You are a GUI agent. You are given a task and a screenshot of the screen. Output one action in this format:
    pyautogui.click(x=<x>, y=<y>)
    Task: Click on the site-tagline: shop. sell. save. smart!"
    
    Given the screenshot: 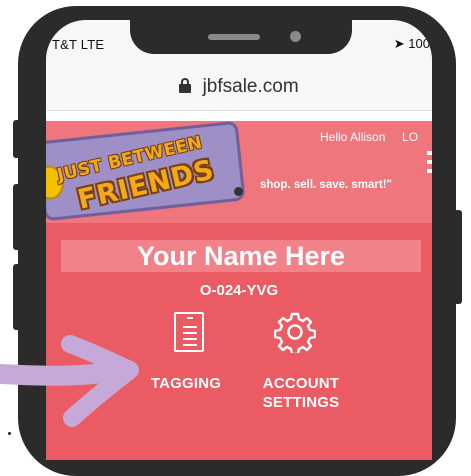 What is the action you would take?
    pyautogui.click(x=326, y=185)
    